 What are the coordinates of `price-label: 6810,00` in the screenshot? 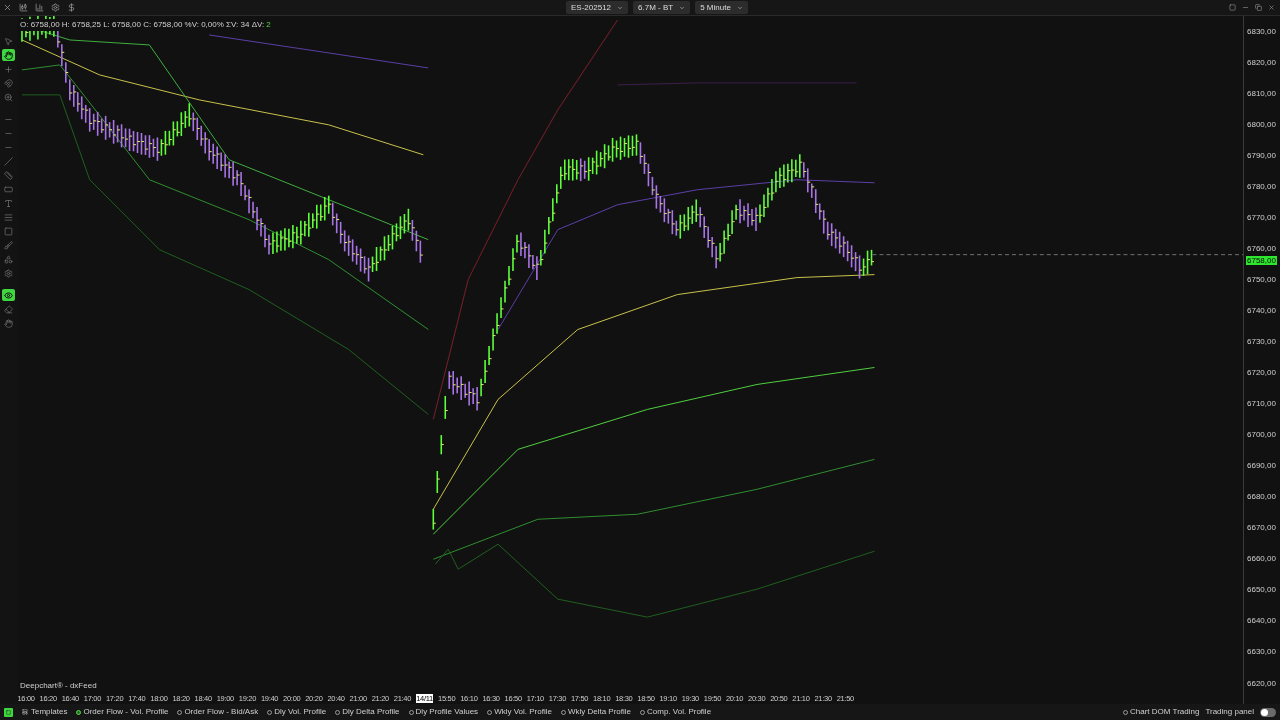 It's located at (1261, 93).